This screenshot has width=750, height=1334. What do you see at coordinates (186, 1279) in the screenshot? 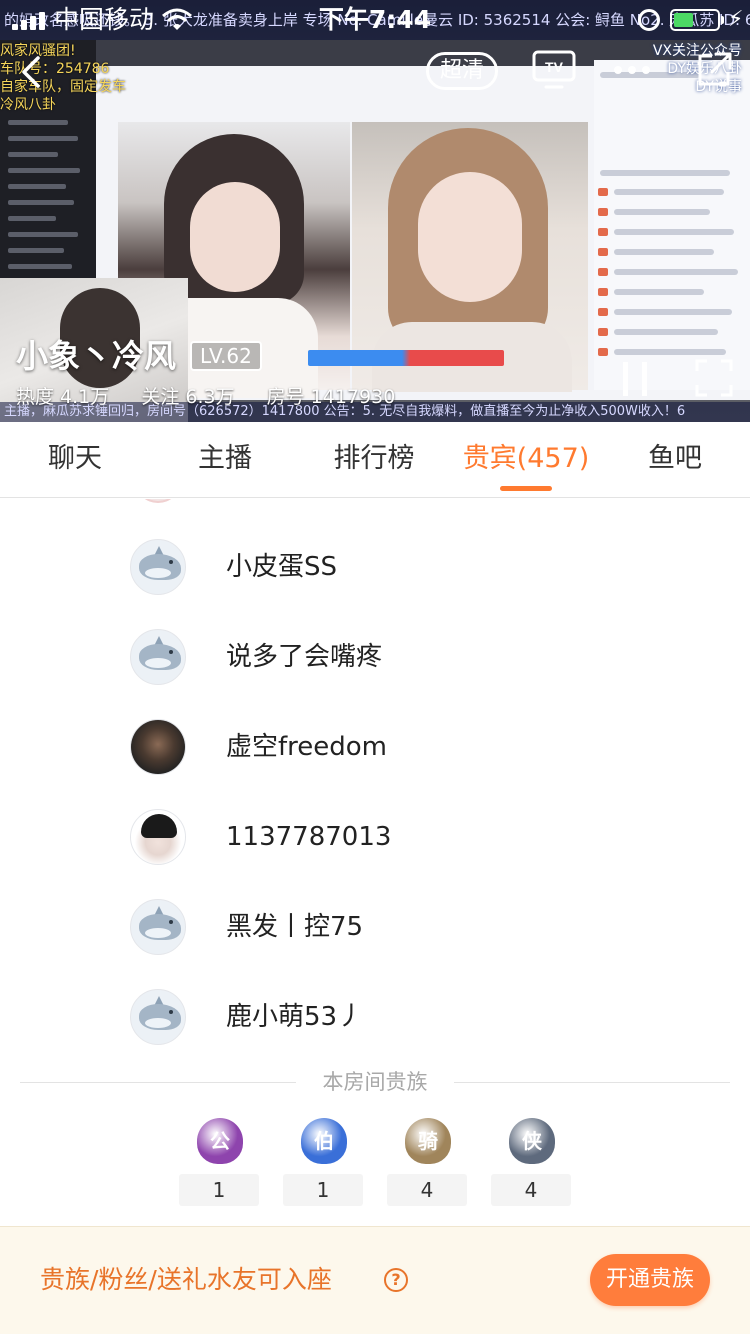
I see `seat-info-text: 贵族/粉丝/送礼水友可入座` at bounding box center [186, 1279].